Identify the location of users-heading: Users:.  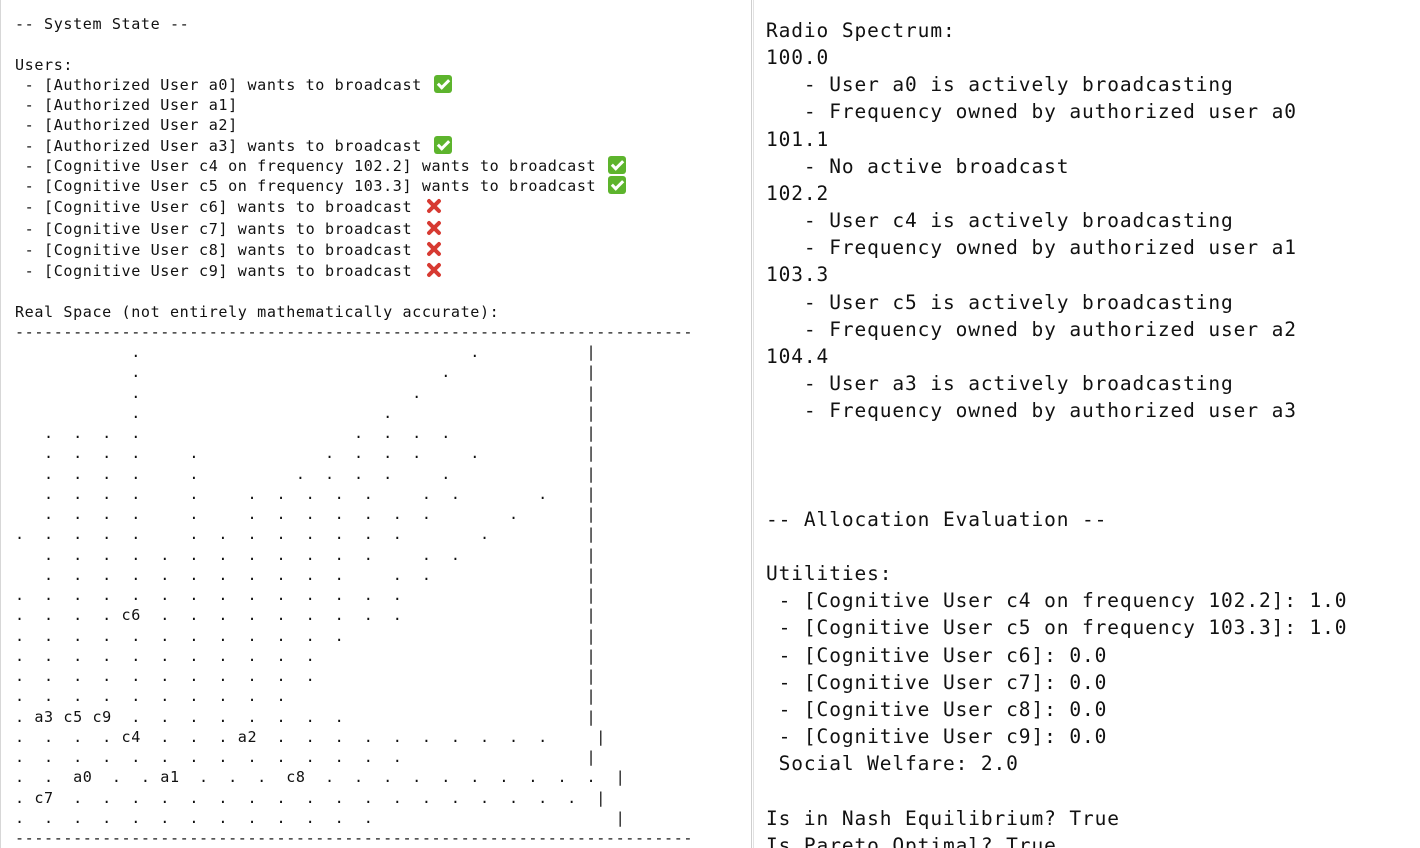
(44, 64).